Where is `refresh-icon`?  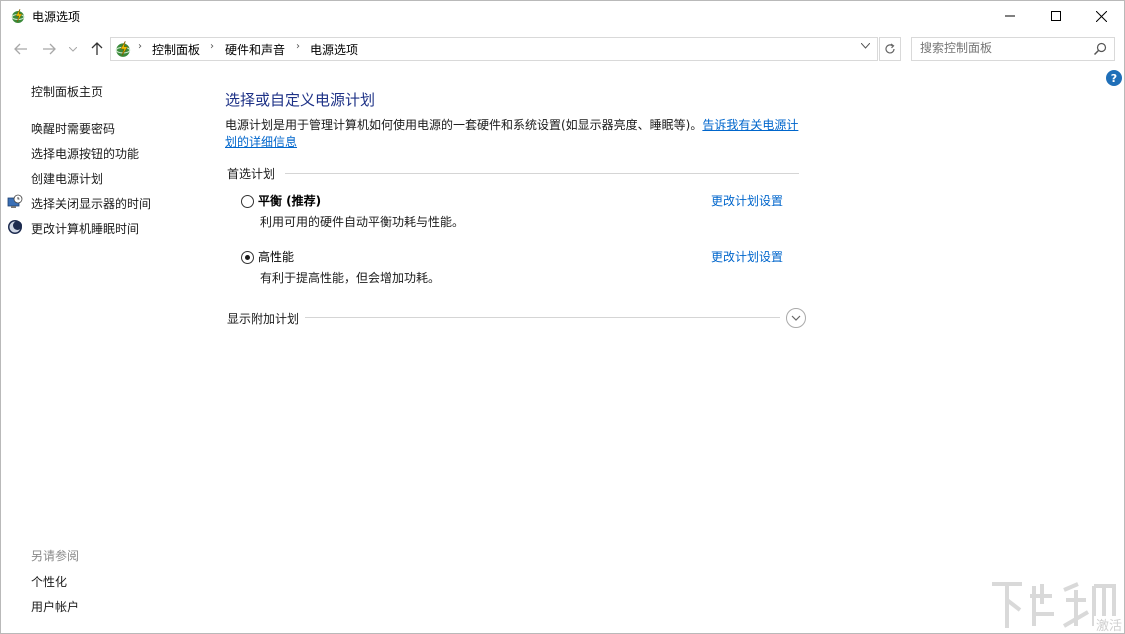 refresh-icon is located at coordinates (890, 48).